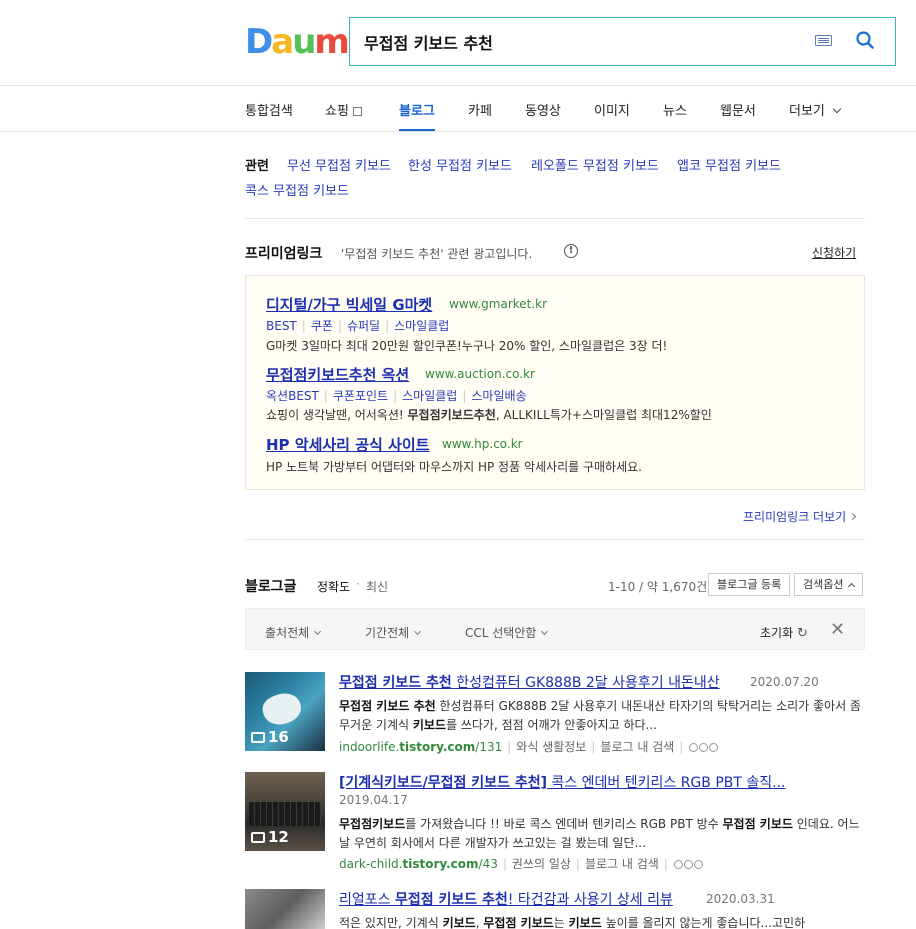 The height and width of the screenshot is (929, 916). Describe the element at coordinates (322, 326) in the screenshot. I see `ad-sublink: 쿠폰` at that location.